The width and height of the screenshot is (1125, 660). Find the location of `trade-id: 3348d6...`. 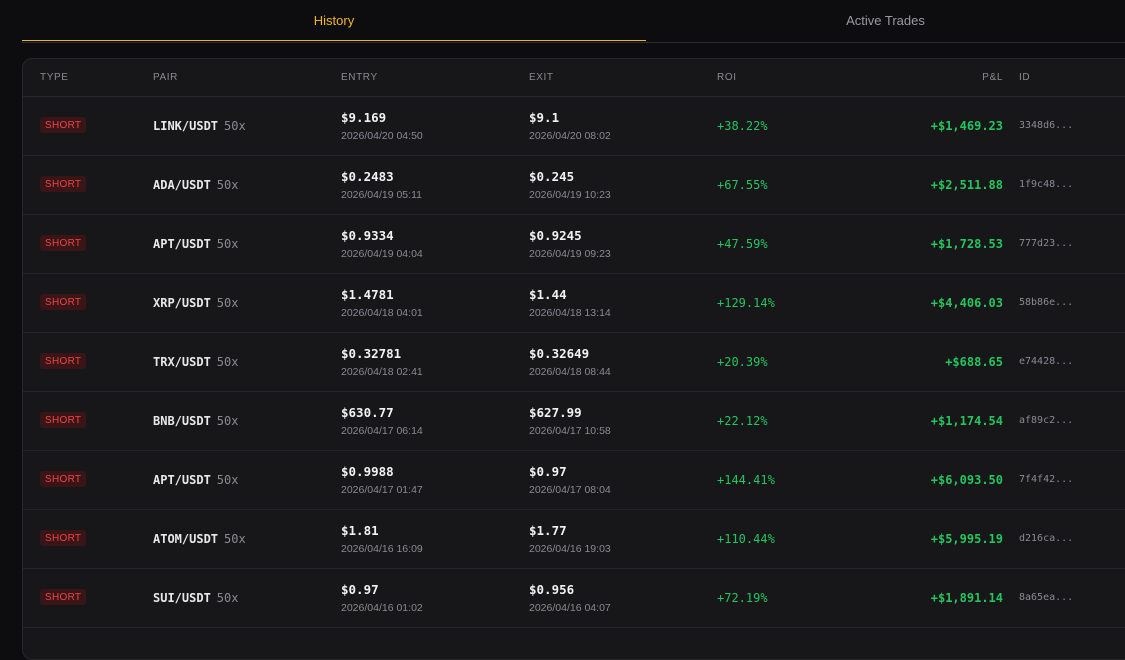

trade-id: 3348d6... is located at coordinates (1046, 125).